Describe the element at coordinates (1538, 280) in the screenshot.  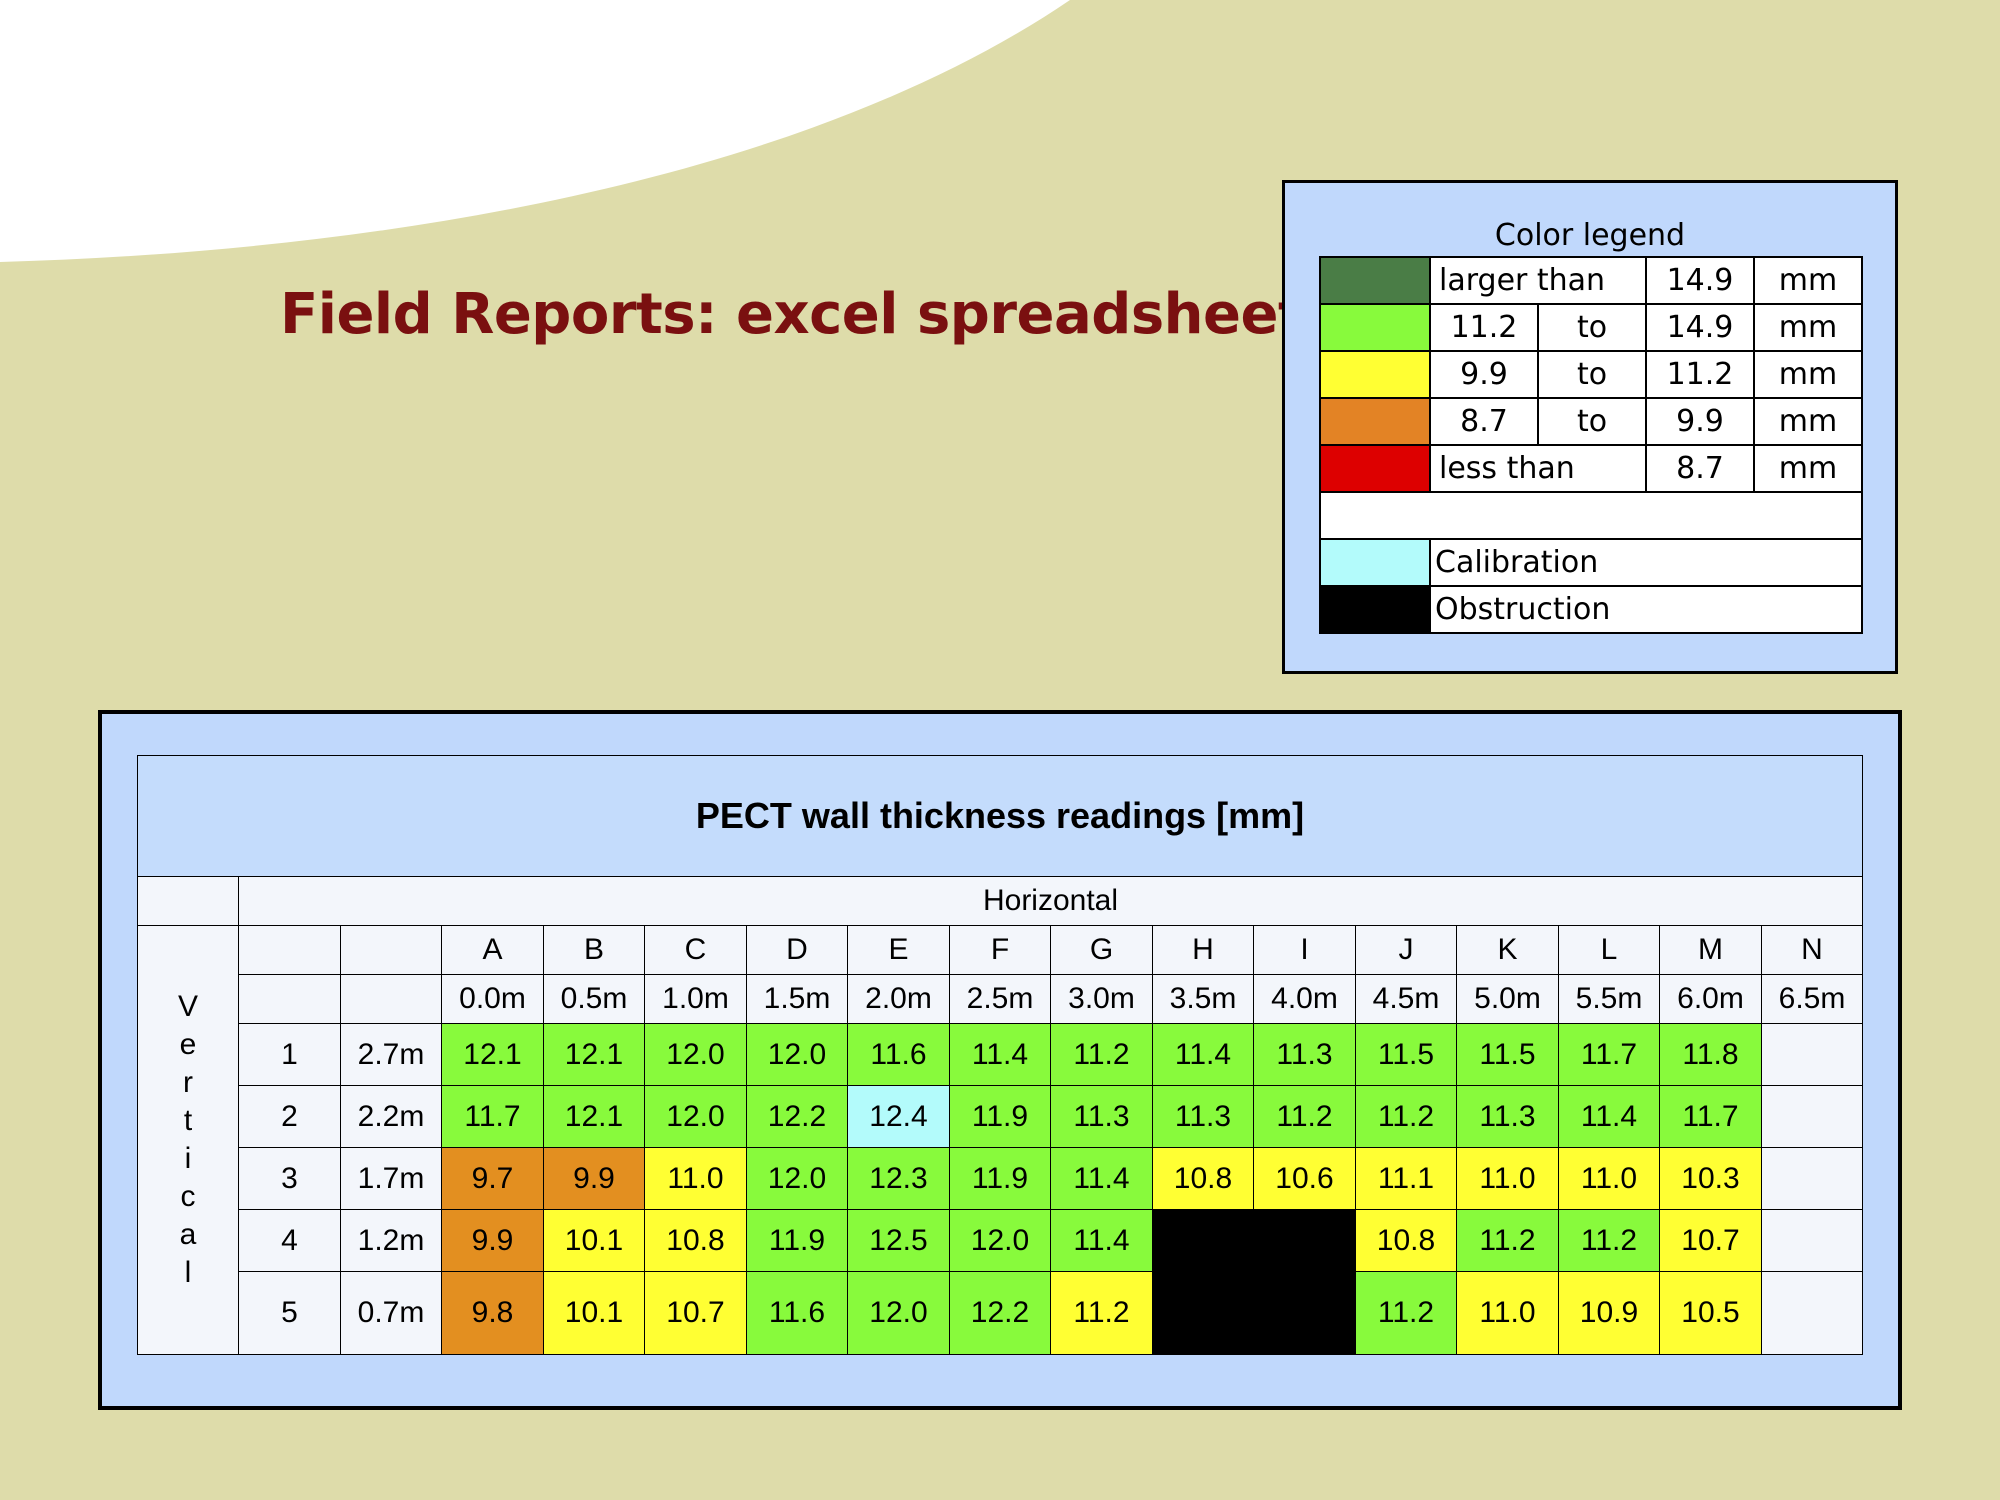
I see `legend-range-label: larger than` at that location.